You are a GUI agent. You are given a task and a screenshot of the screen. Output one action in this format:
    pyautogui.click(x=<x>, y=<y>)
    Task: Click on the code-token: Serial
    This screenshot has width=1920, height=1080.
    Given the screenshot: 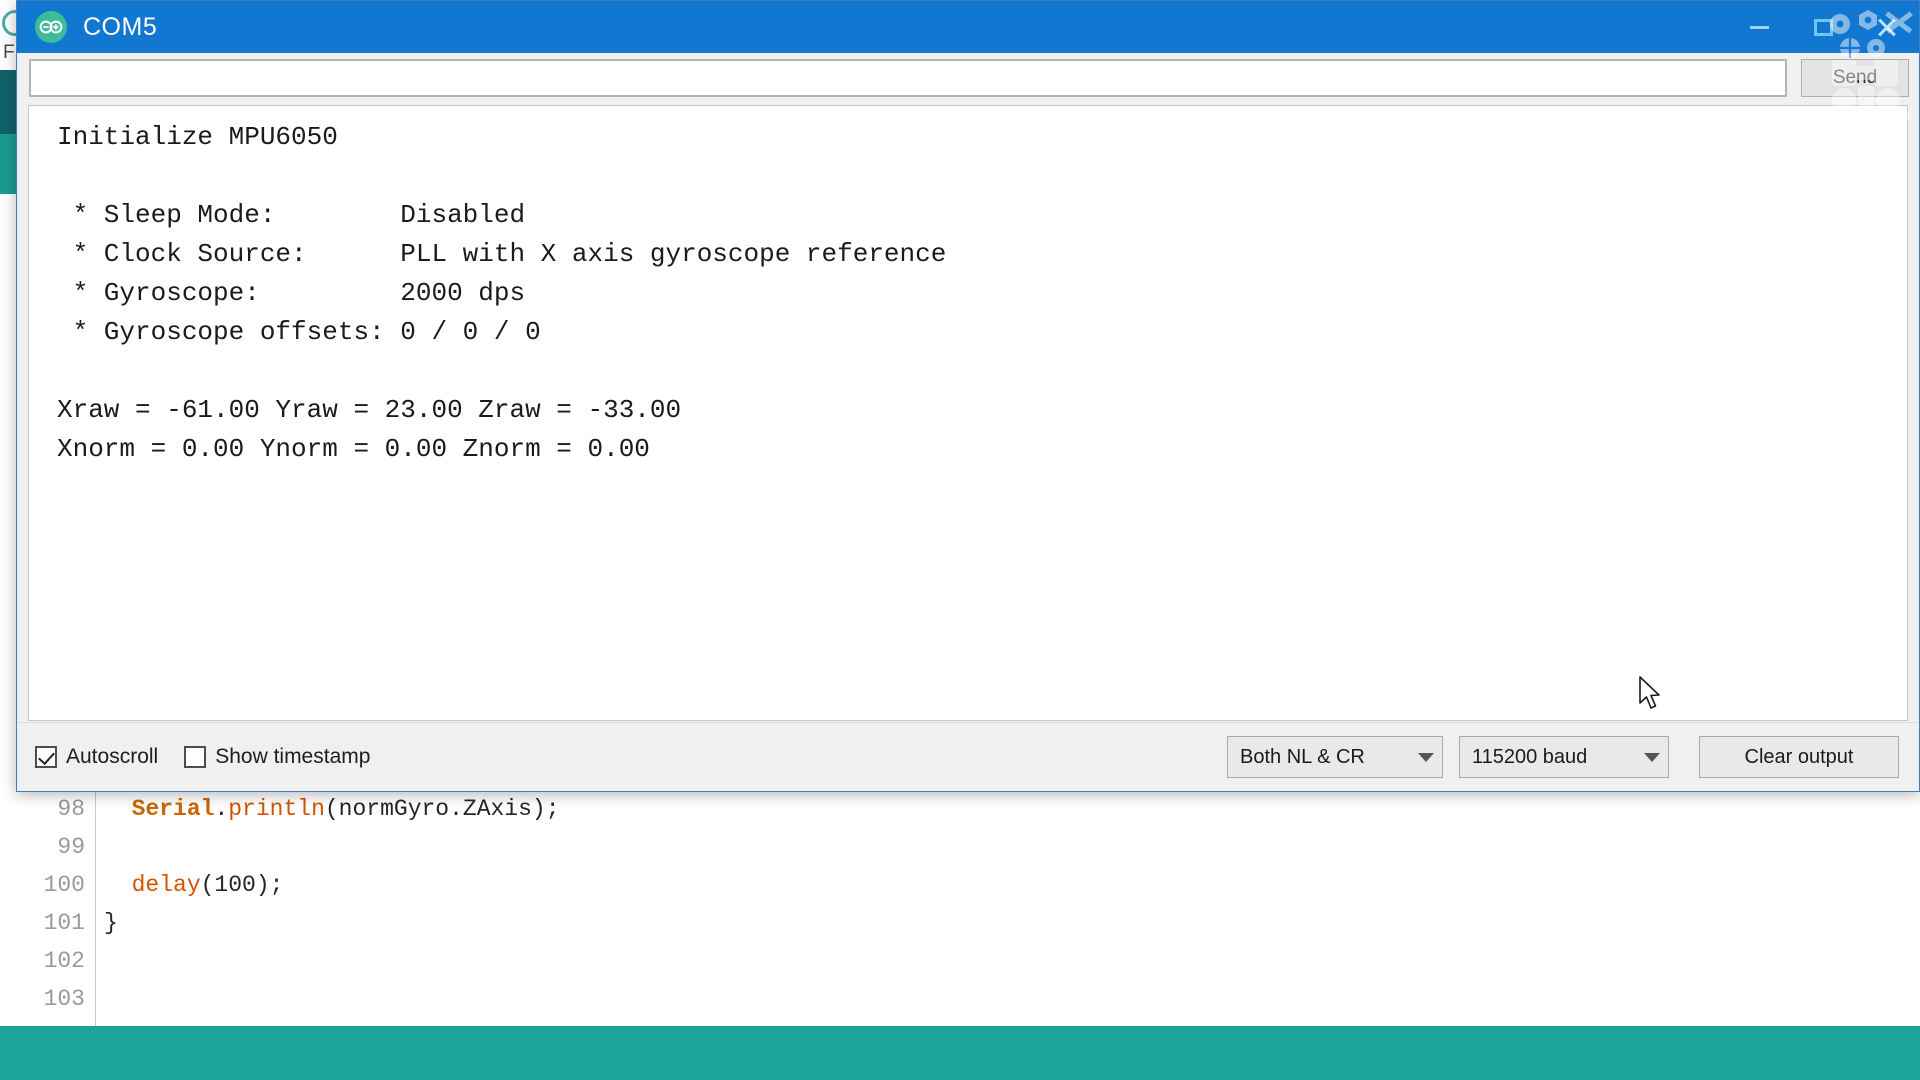 What is the action you would take?
    pyautogui.click(x=173, y=809)
    